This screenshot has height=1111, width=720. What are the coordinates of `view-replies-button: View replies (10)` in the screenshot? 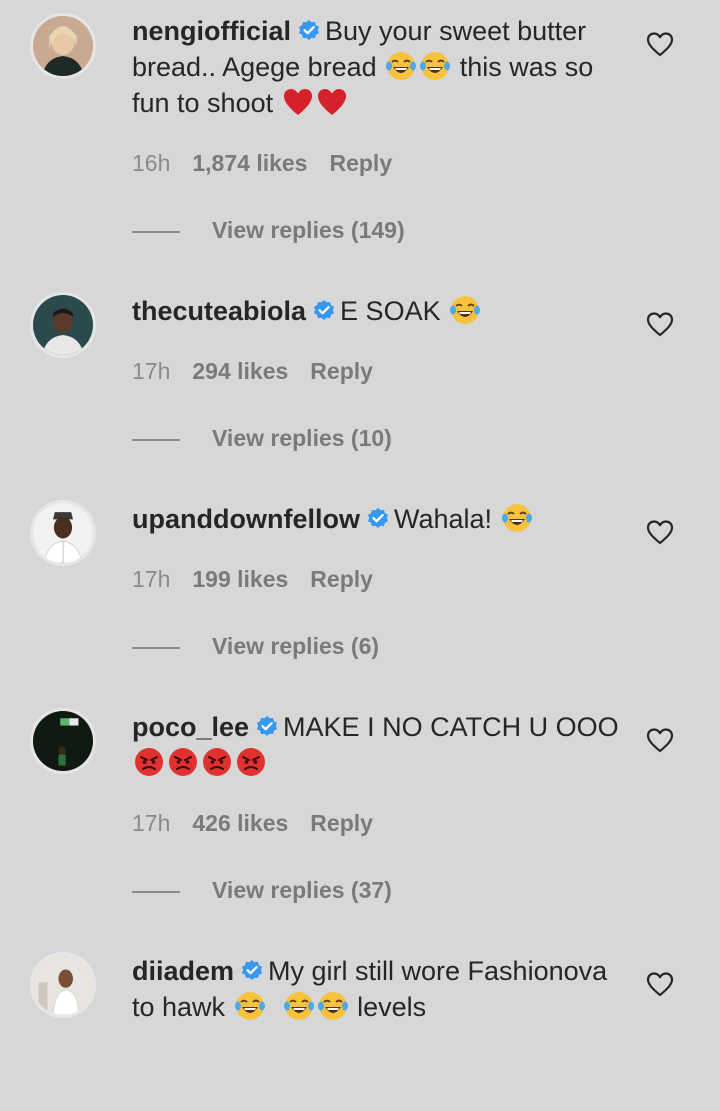 It's located at (262, 438).